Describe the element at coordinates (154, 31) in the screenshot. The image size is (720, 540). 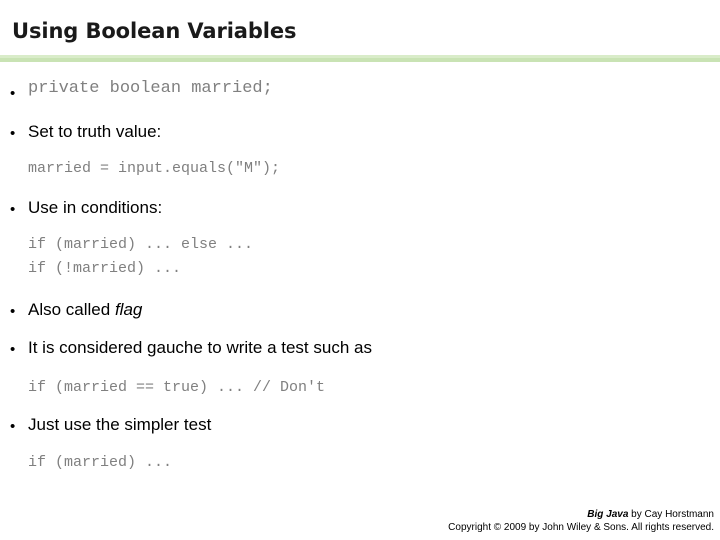
I see `page-title: Using Boolean Variables` at that location.